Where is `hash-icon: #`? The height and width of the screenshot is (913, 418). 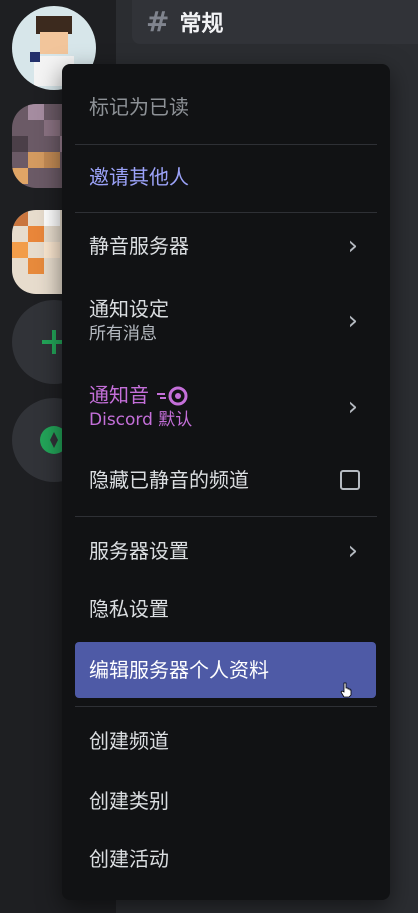
hash-icon: # is located at coordinates (158, 21).